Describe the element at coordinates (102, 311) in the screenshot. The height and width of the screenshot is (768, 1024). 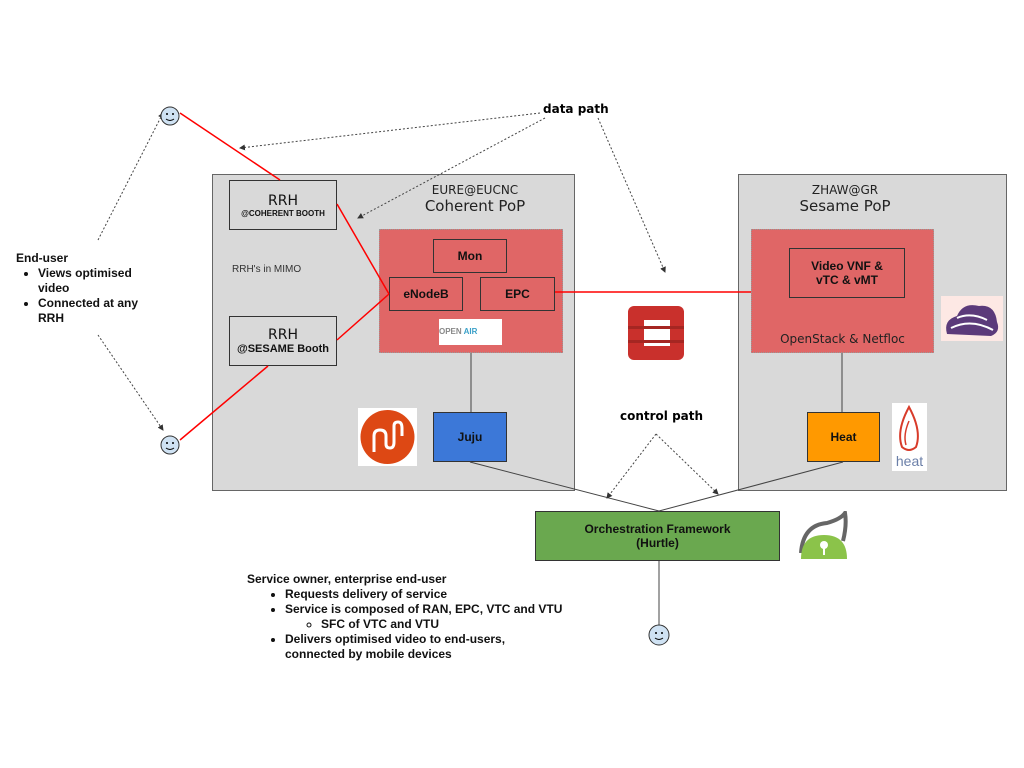
I see `end-user-bullet: Connected at any RRH` at that location.